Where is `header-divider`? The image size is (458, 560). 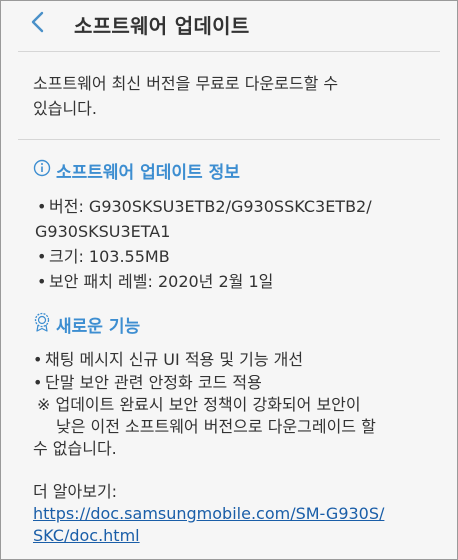 header-divider is located at coordinates (229, 51).